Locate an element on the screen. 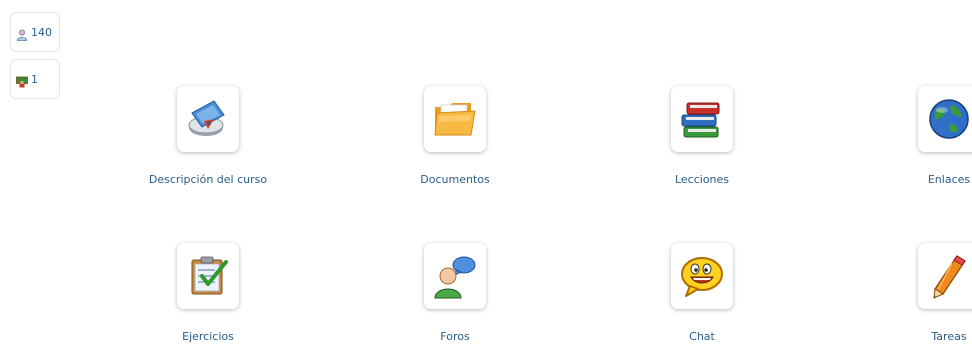 The width and height of the screenshot is (972, 346). users-count-badge: 140 is located at coordinates (35, 32).